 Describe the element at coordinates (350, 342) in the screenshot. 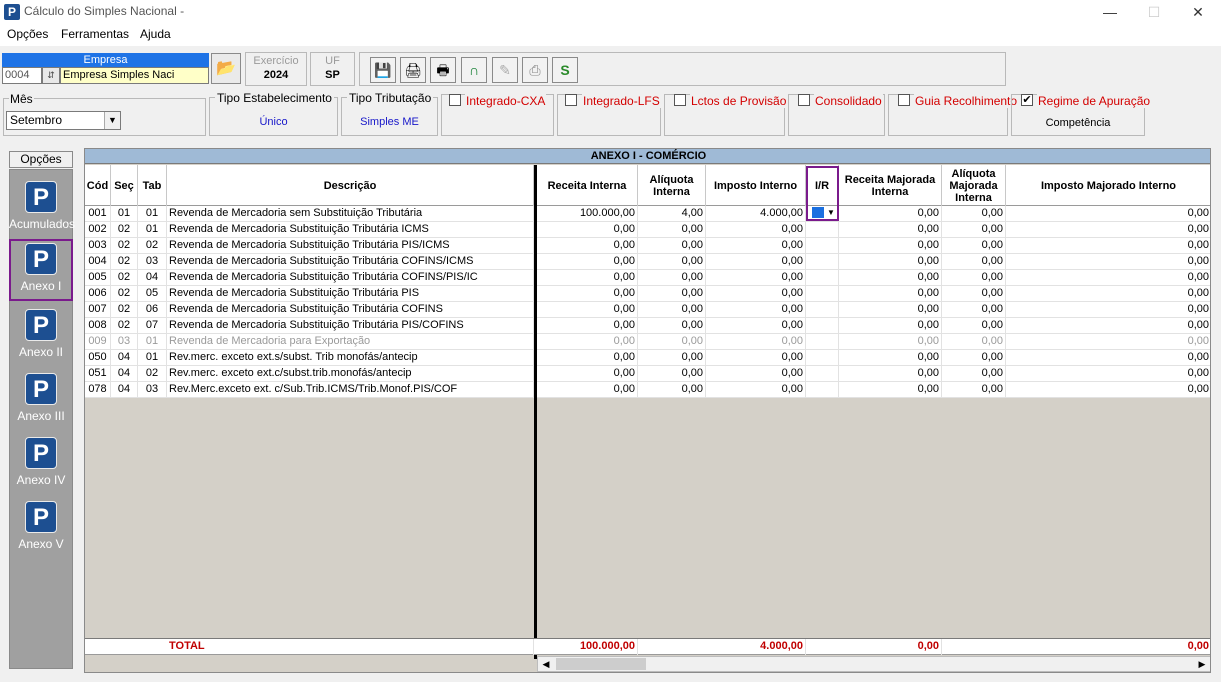

I see `cell-descricao: Revenda de Mercadoria para Exportação` at that location.